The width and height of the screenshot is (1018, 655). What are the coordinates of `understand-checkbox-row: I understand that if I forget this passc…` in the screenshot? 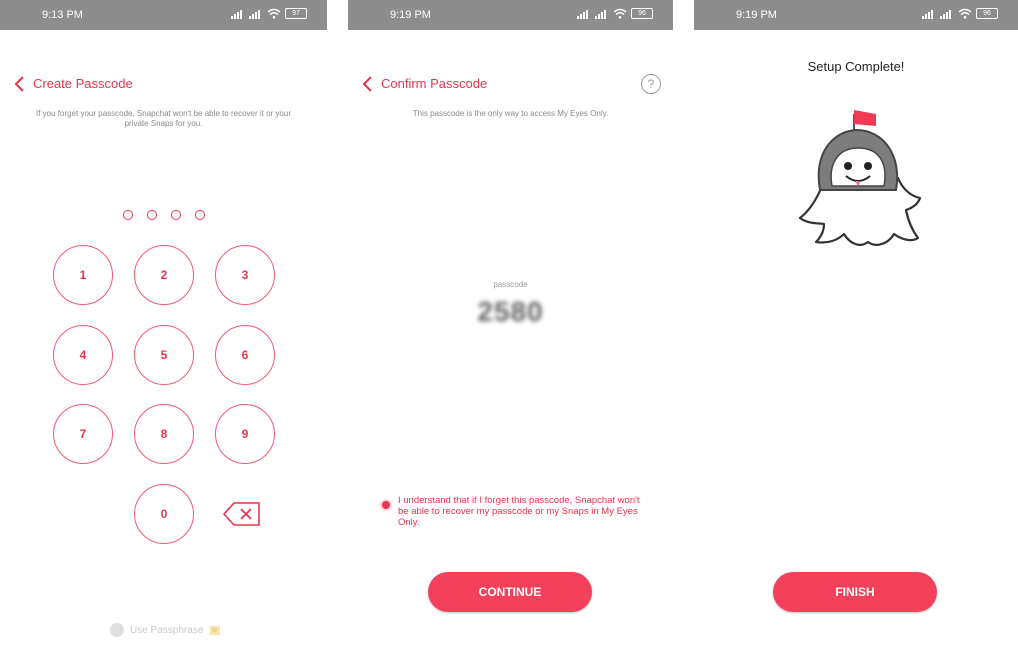 It's located at (512, 511).